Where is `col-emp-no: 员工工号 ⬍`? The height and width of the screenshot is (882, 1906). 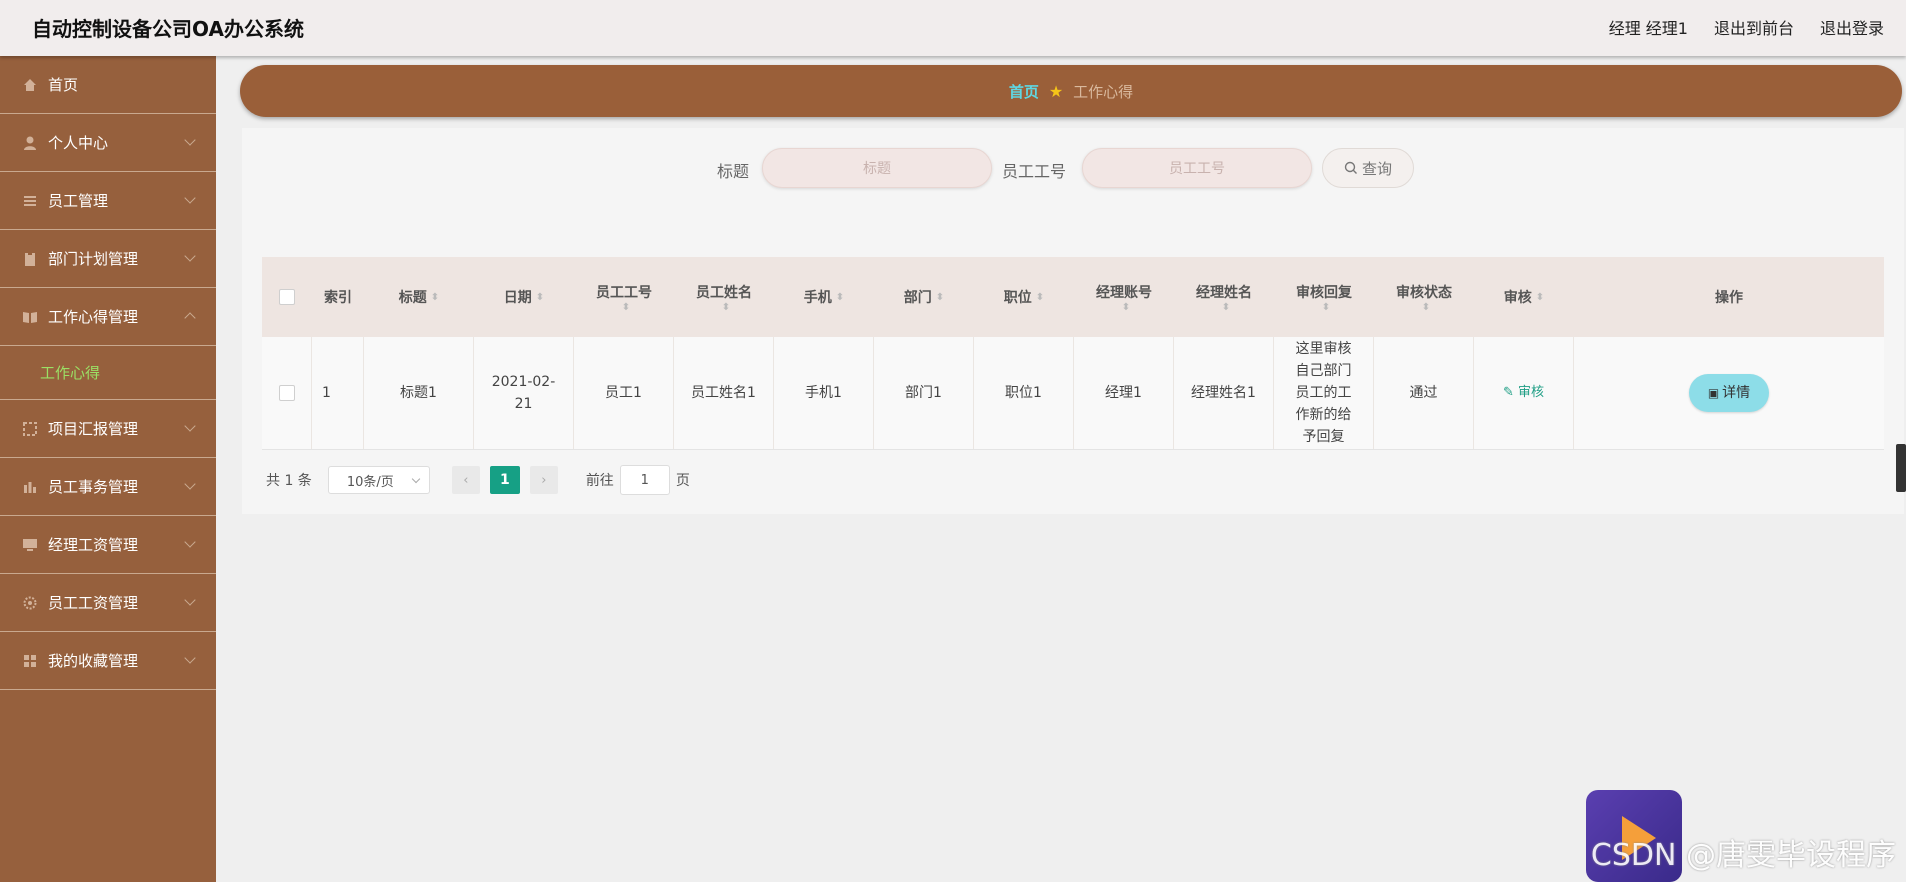
col-emp-no: 员工工号 ⬍ is located at coordinates (624, 297).